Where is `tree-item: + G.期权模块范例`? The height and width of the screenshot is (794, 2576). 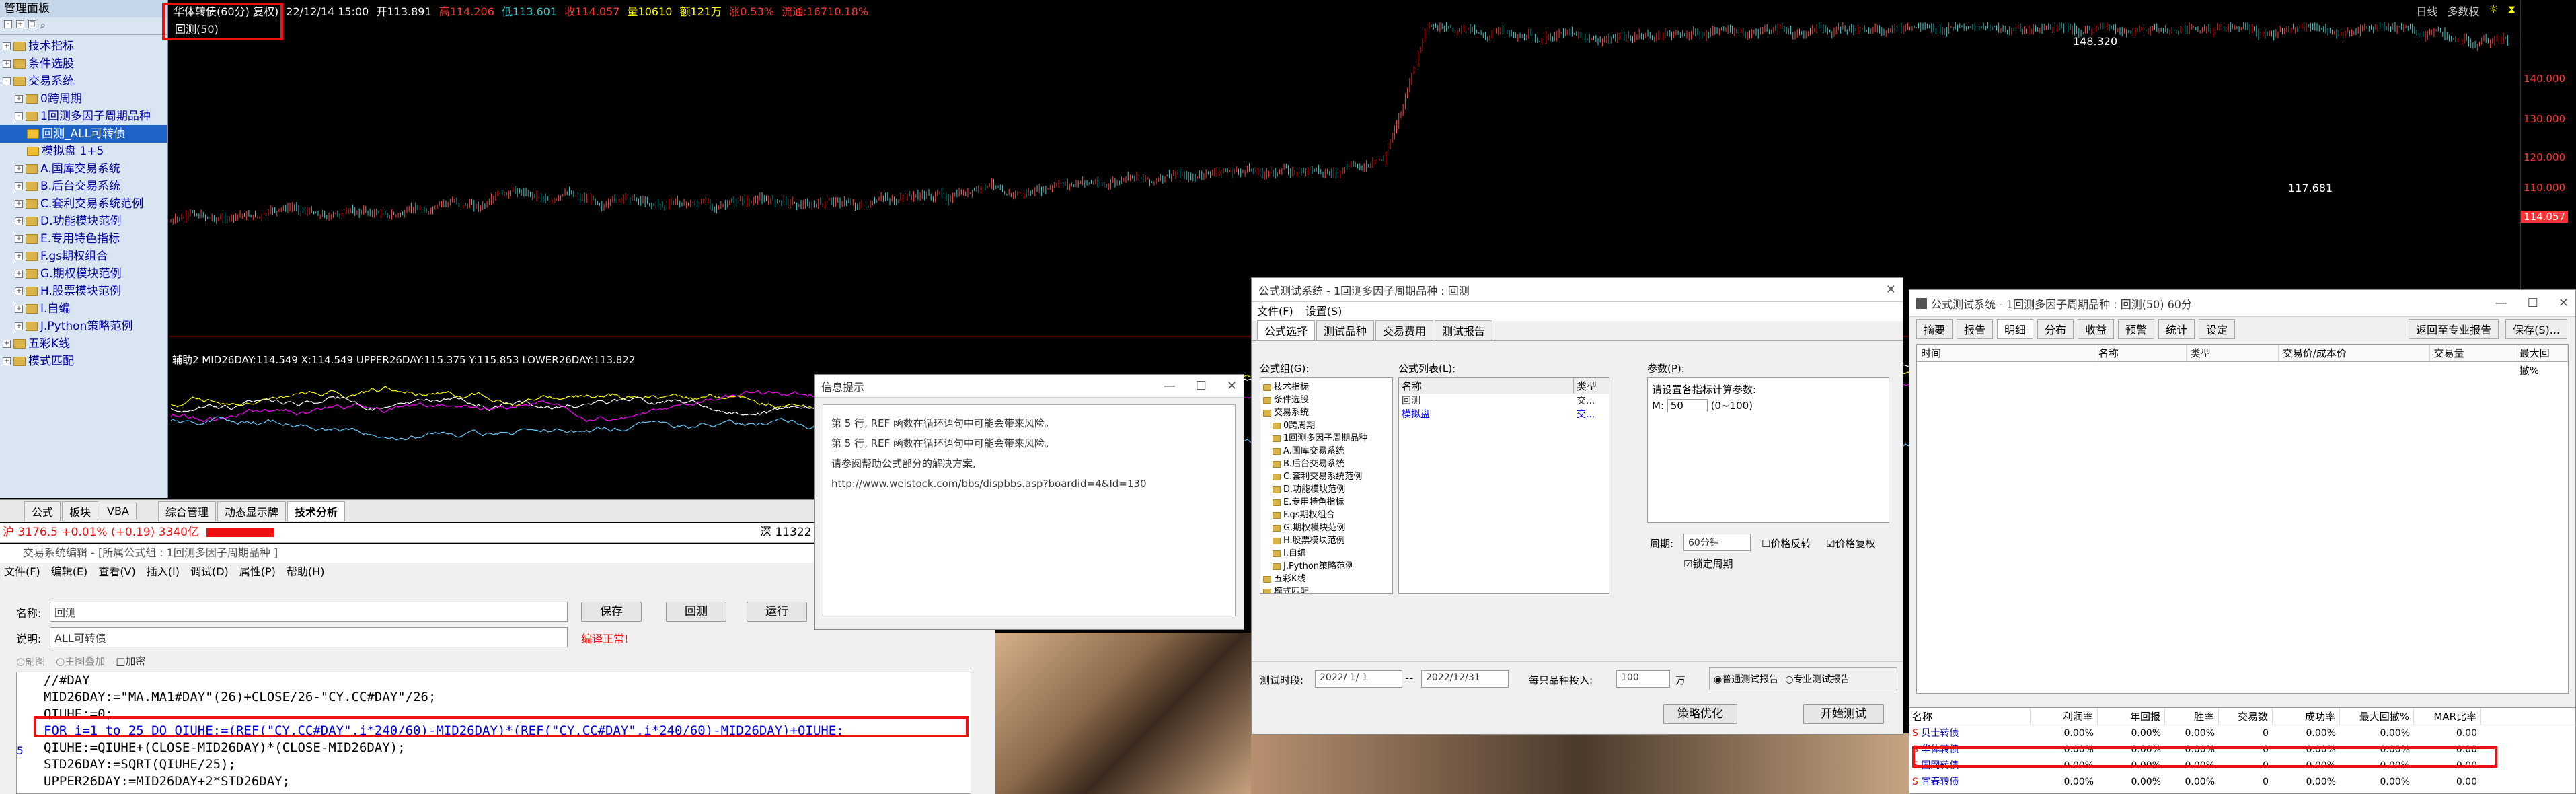
tree-item: + G.期权模块范例 is located at coordinates (83, 274).